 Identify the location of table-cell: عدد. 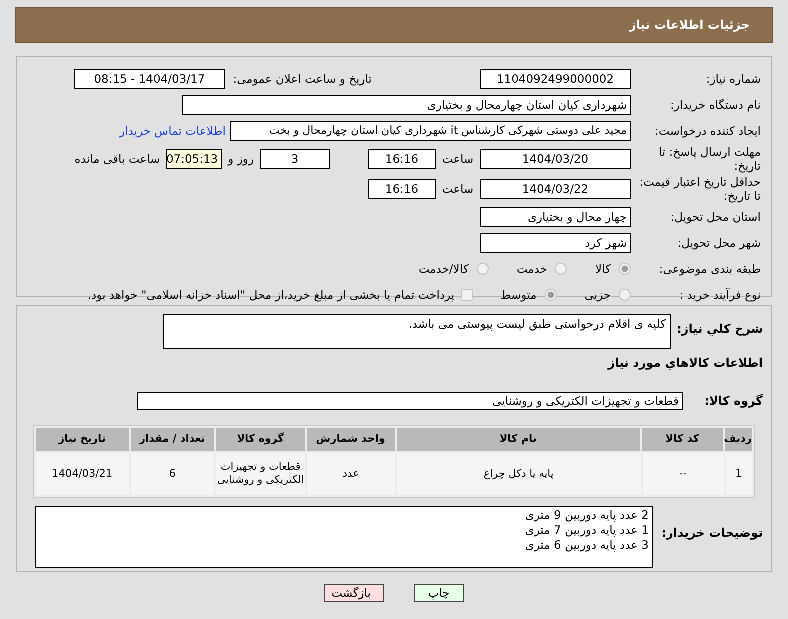
(351, 474).